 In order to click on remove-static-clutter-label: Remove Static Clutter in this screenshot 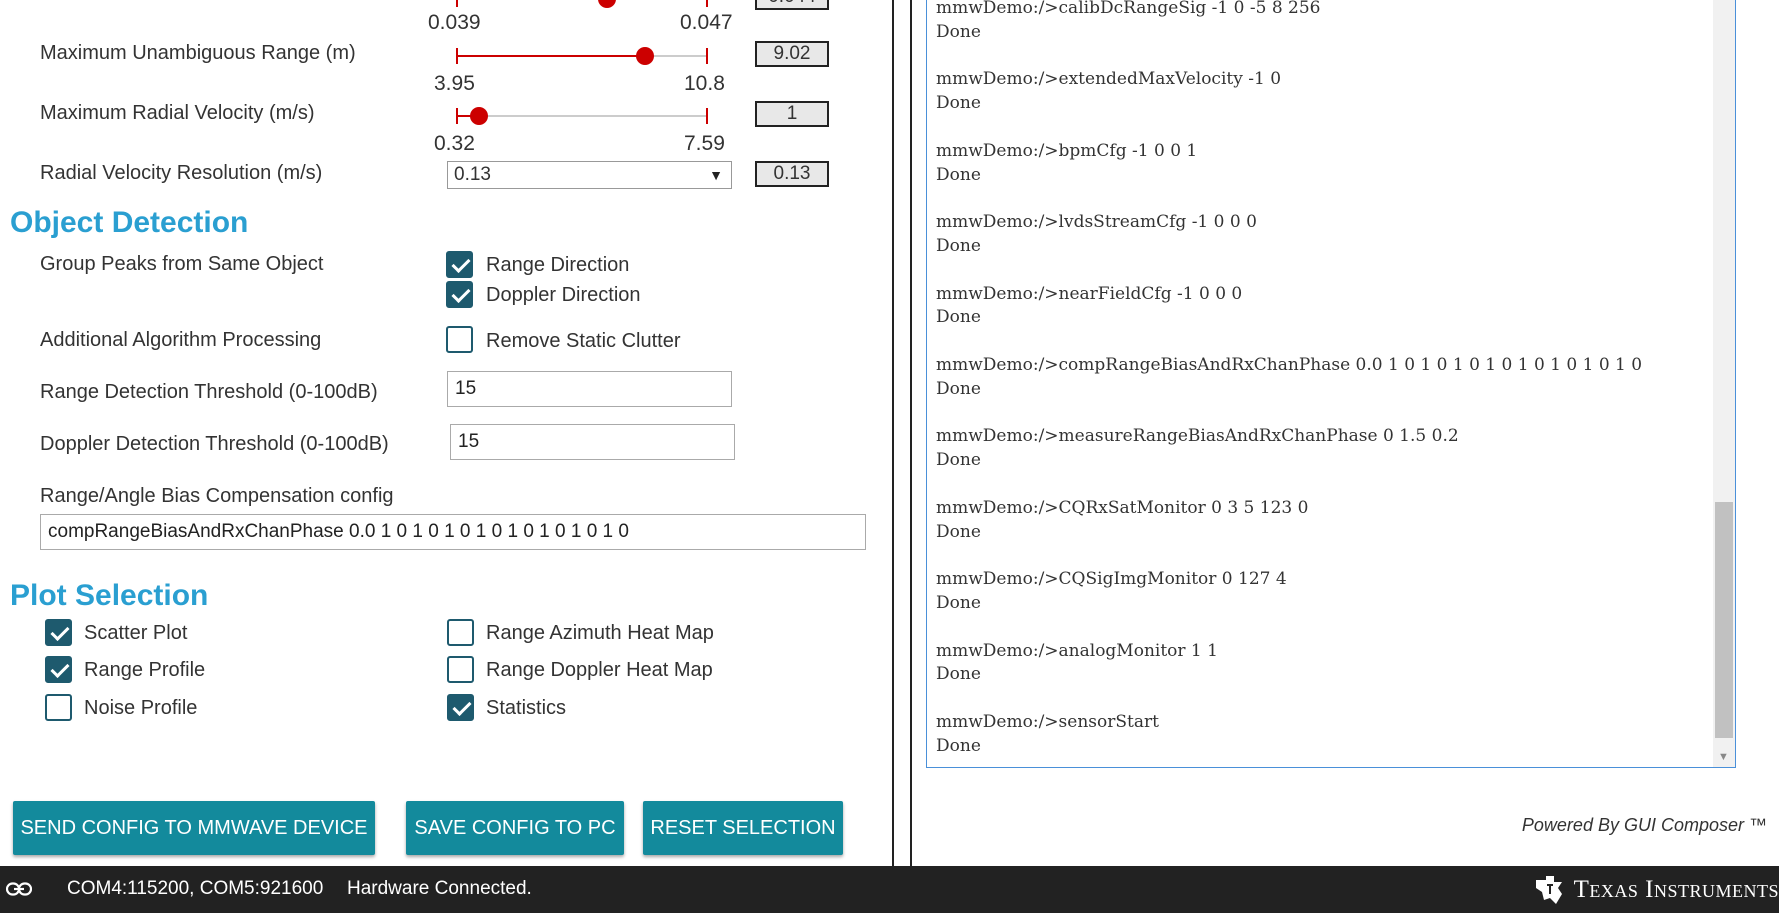, I will do `click(583, 341)`.